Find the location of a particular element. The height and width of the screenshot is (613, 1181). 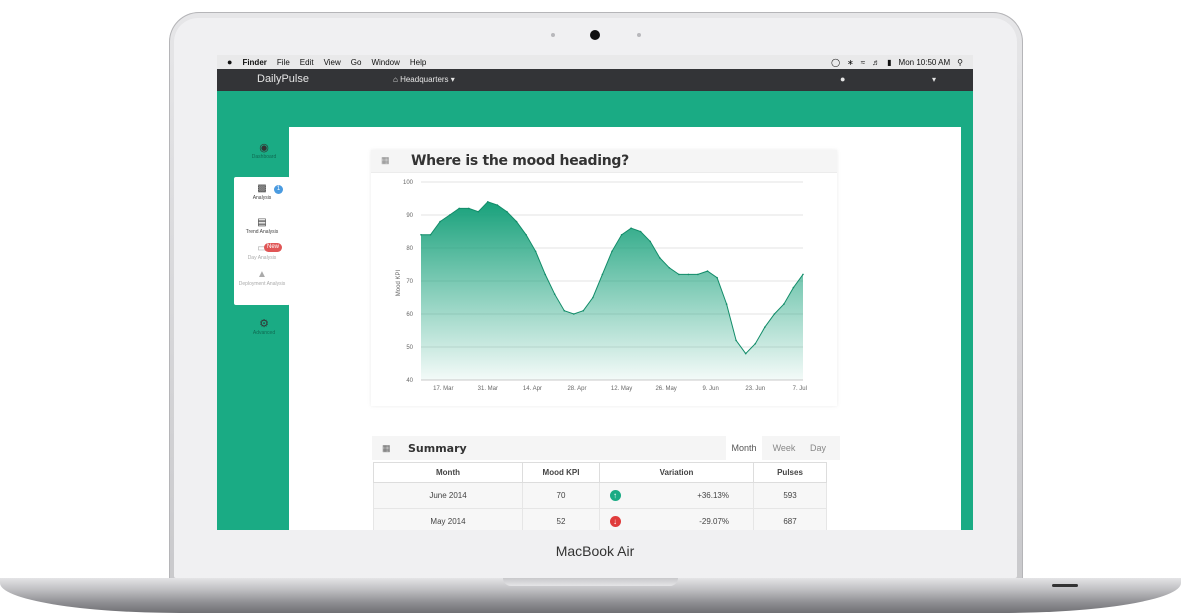

laptop-port is located at coordinates (1065, 585).